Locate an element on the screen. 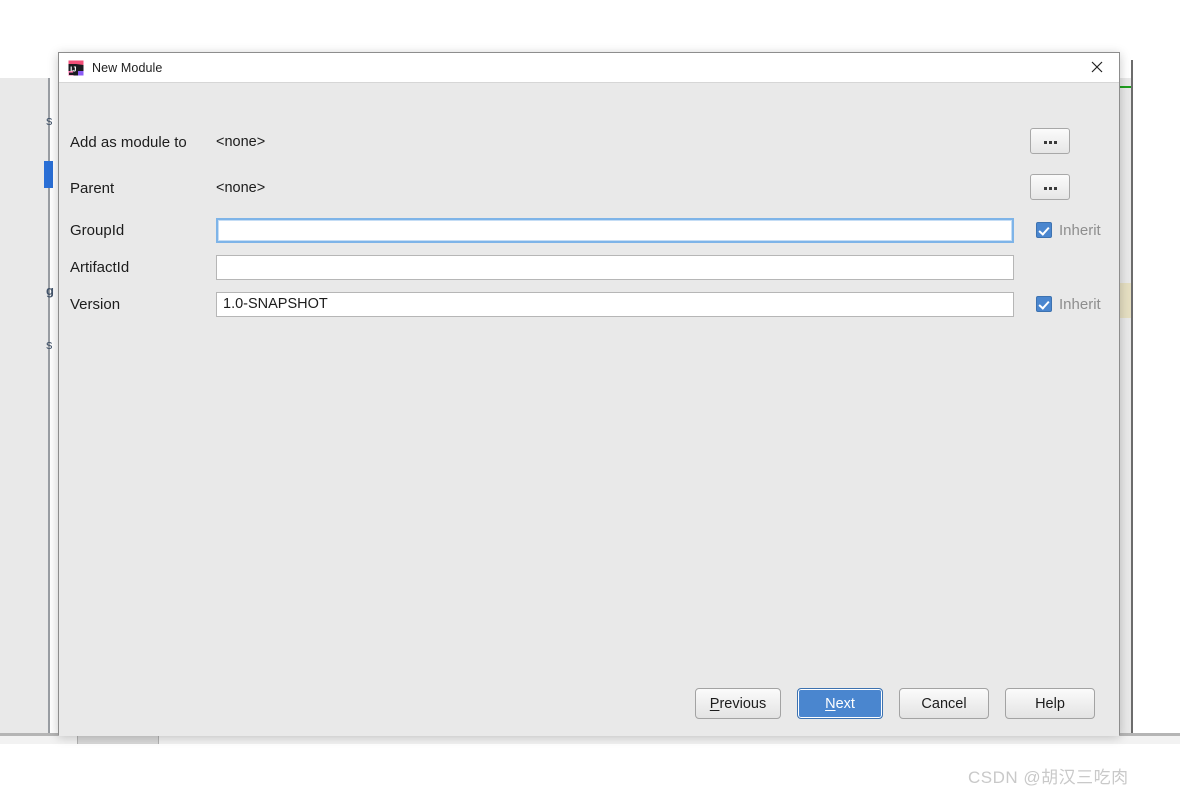 Image resolution: width=1180 pixels, height=796 pixels. csdn-watermark: CSDN @胡汉三吃肉 is located at coordinates (1048, 777).